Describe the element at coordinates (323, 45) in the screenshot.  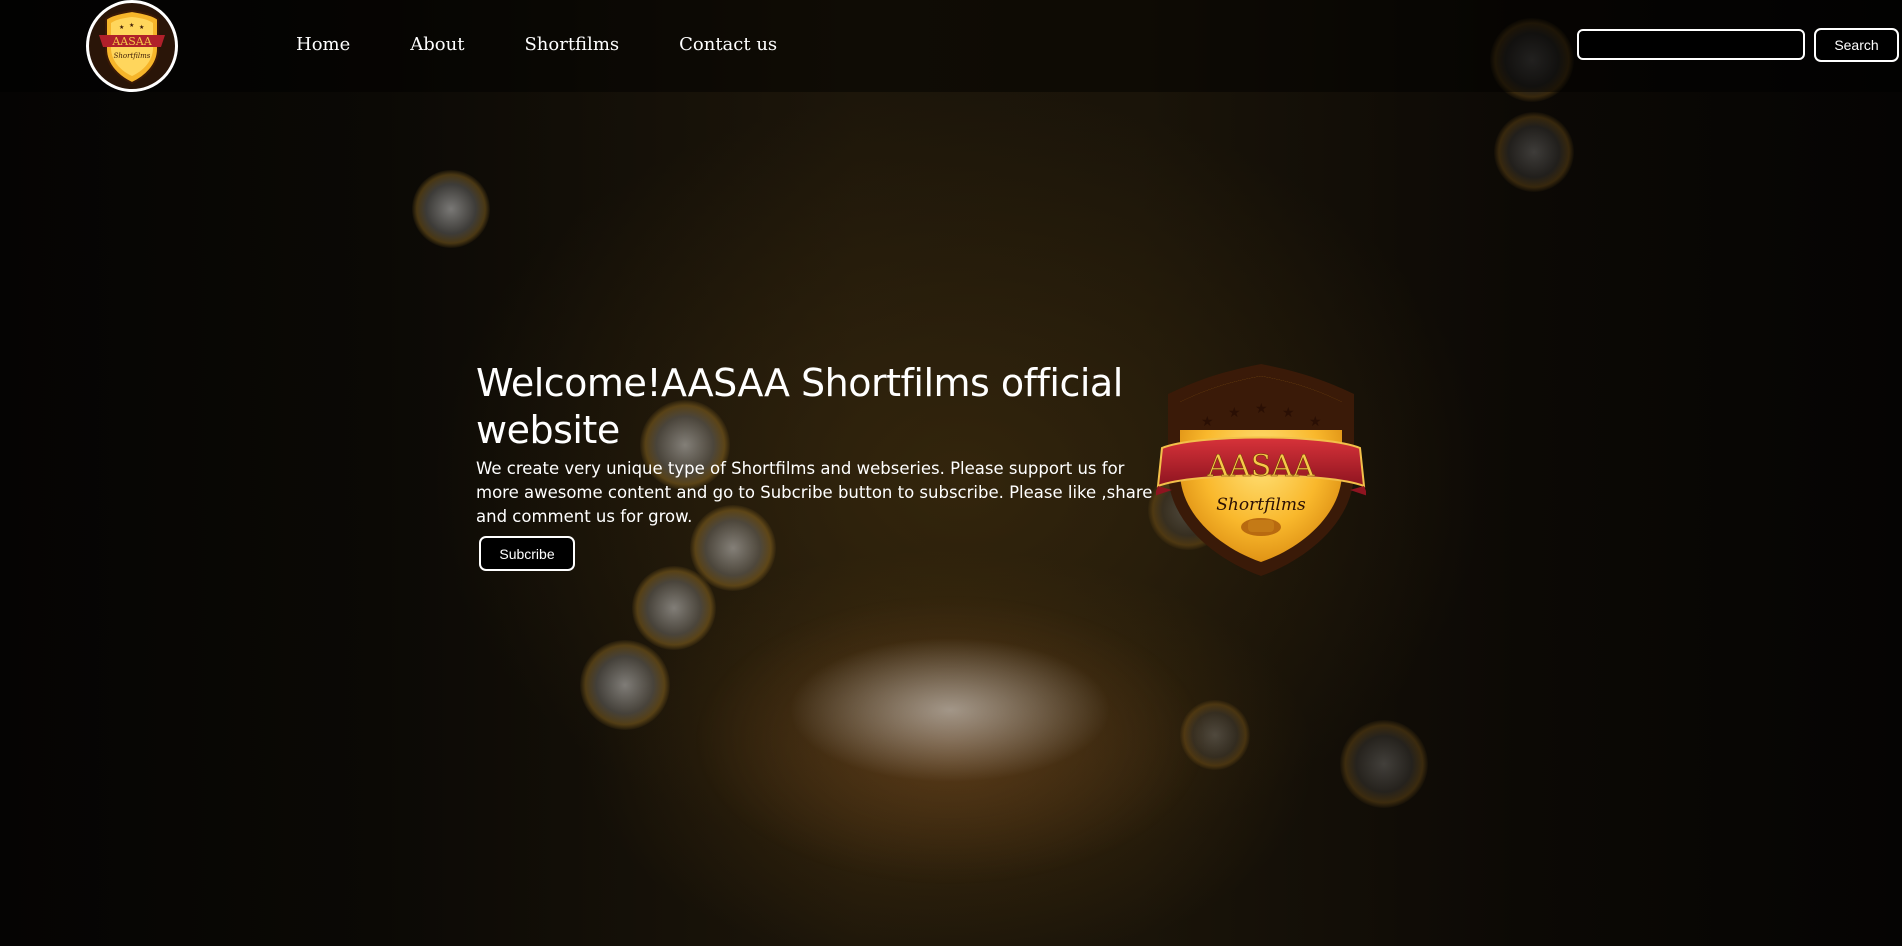
I see `nav-home-link: Home` at that location.